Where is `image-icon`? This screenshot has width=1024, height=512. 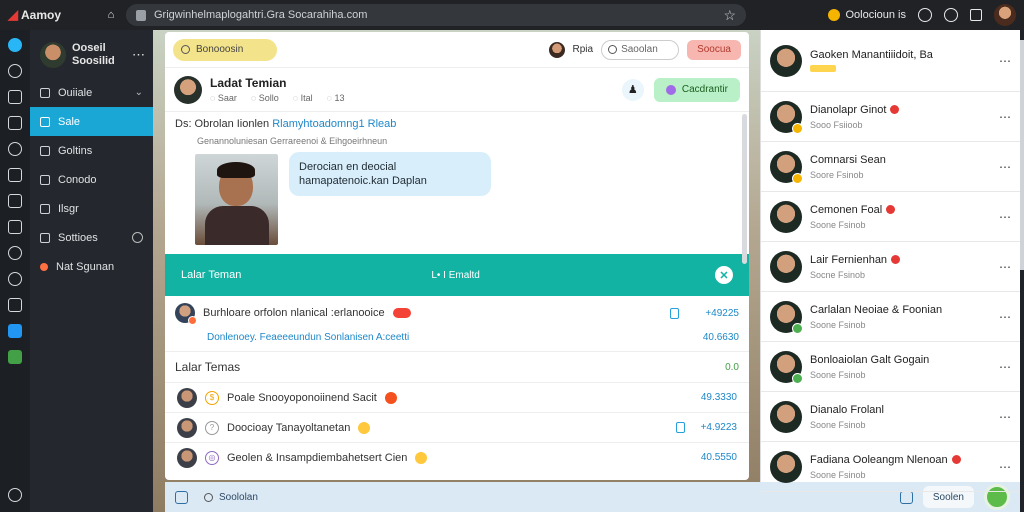
image-icon is located at coordinates (15, 175).